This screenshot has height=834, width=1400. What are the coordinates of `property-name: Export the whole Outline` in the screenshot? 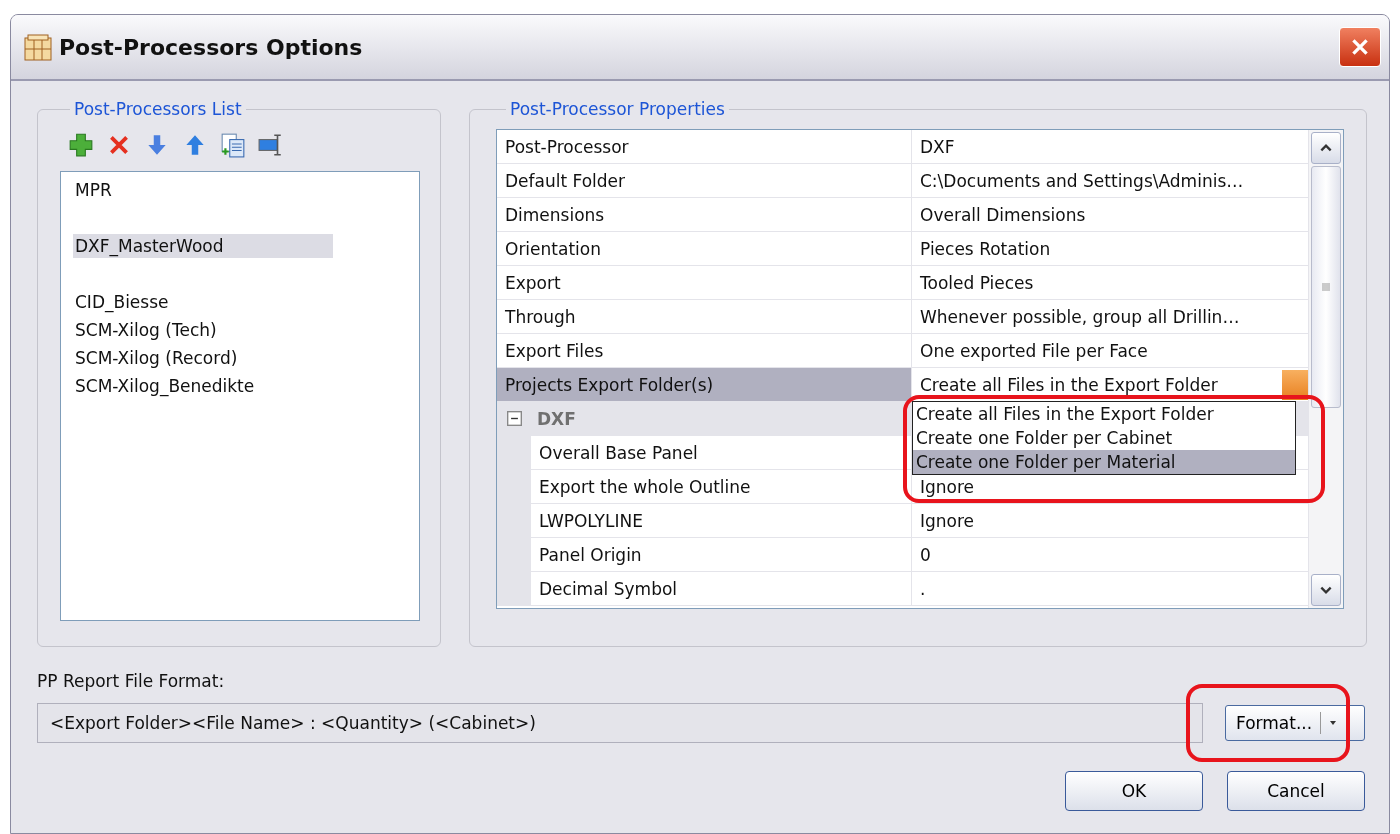 It's located at (721, 486).